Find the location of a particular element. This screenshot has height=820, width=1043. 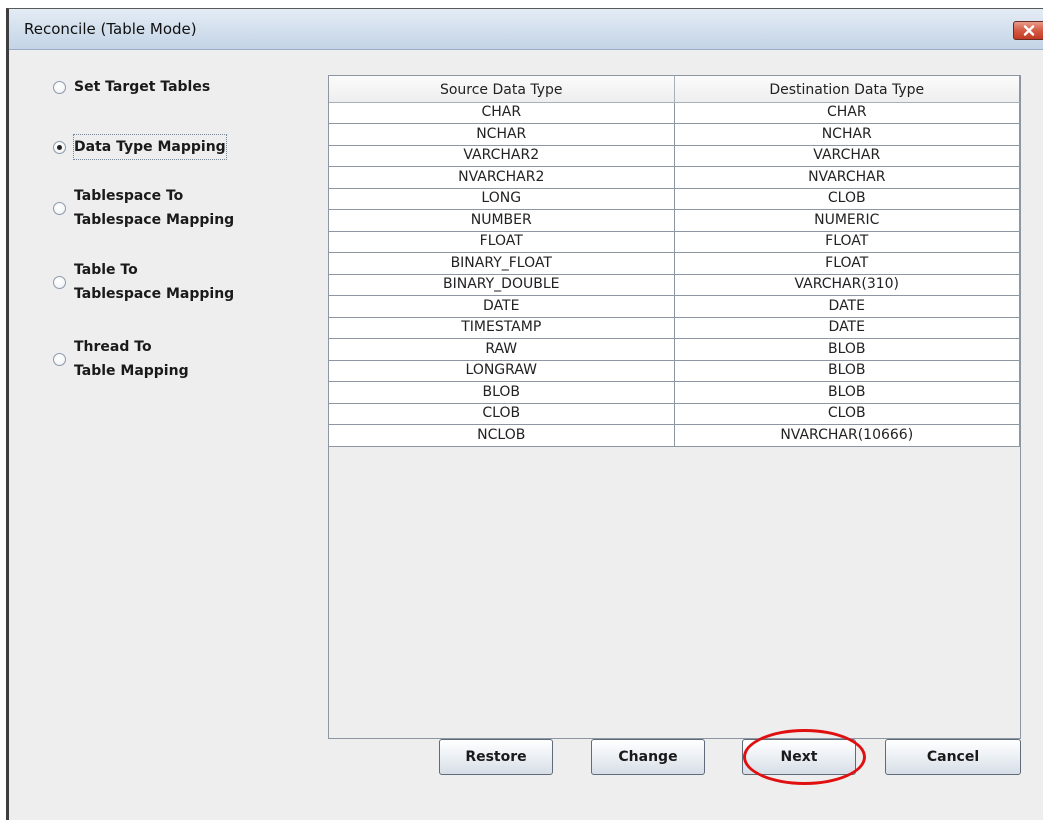

radio-data-type-mapping: Data Type Mapping is located at coordinates (140, 147).